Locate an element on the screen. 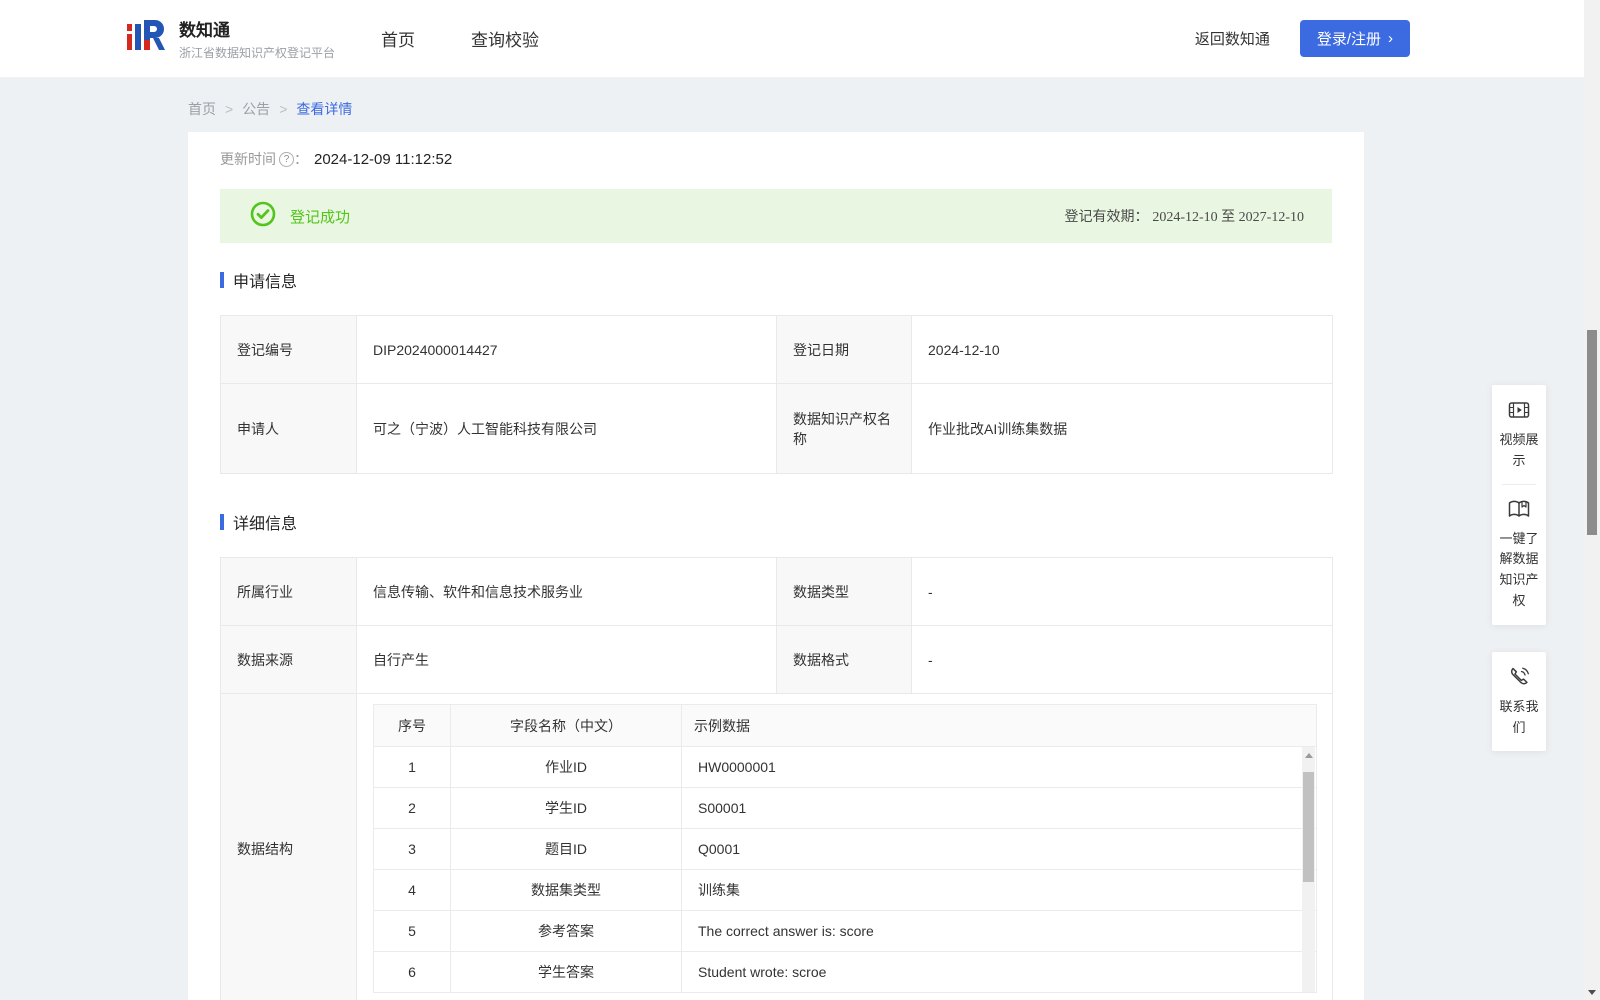  nav-item-verify: 查询校验 is located at coordinates (505, 38).